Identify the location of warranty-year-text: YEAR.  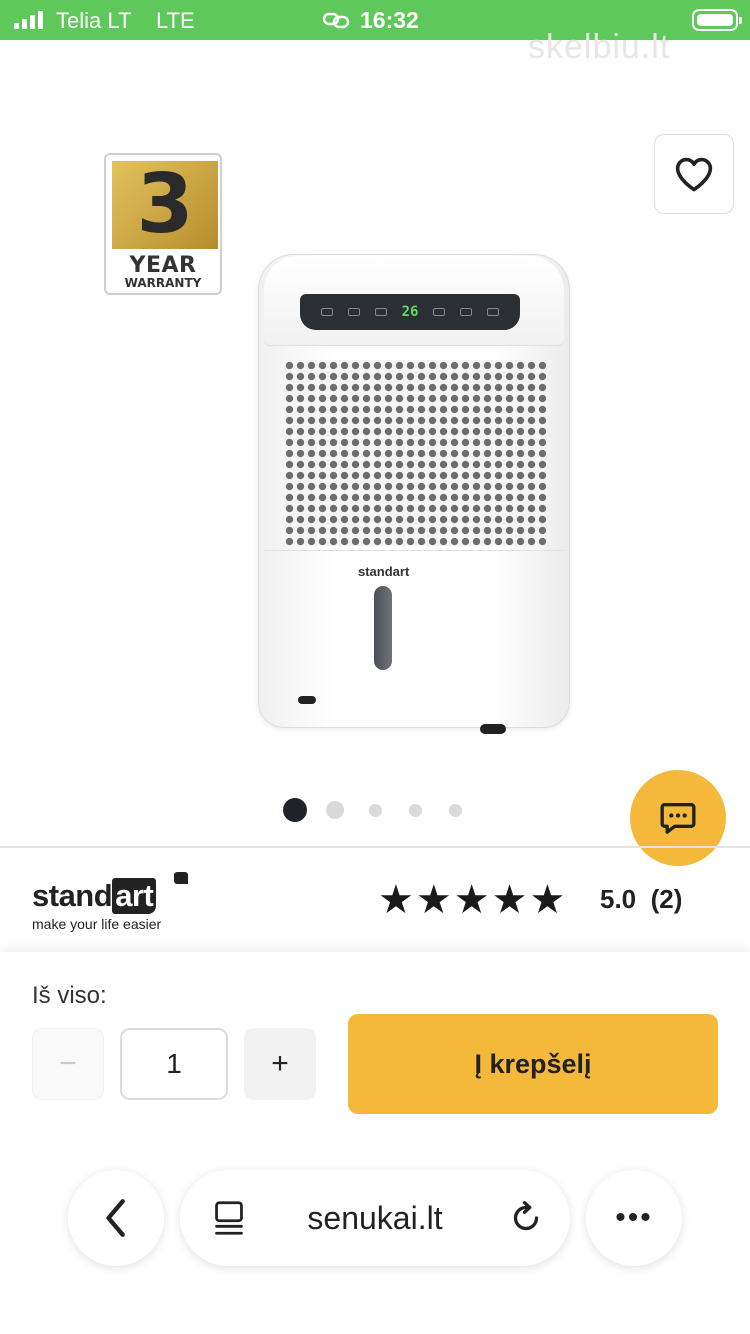
(163, 265).